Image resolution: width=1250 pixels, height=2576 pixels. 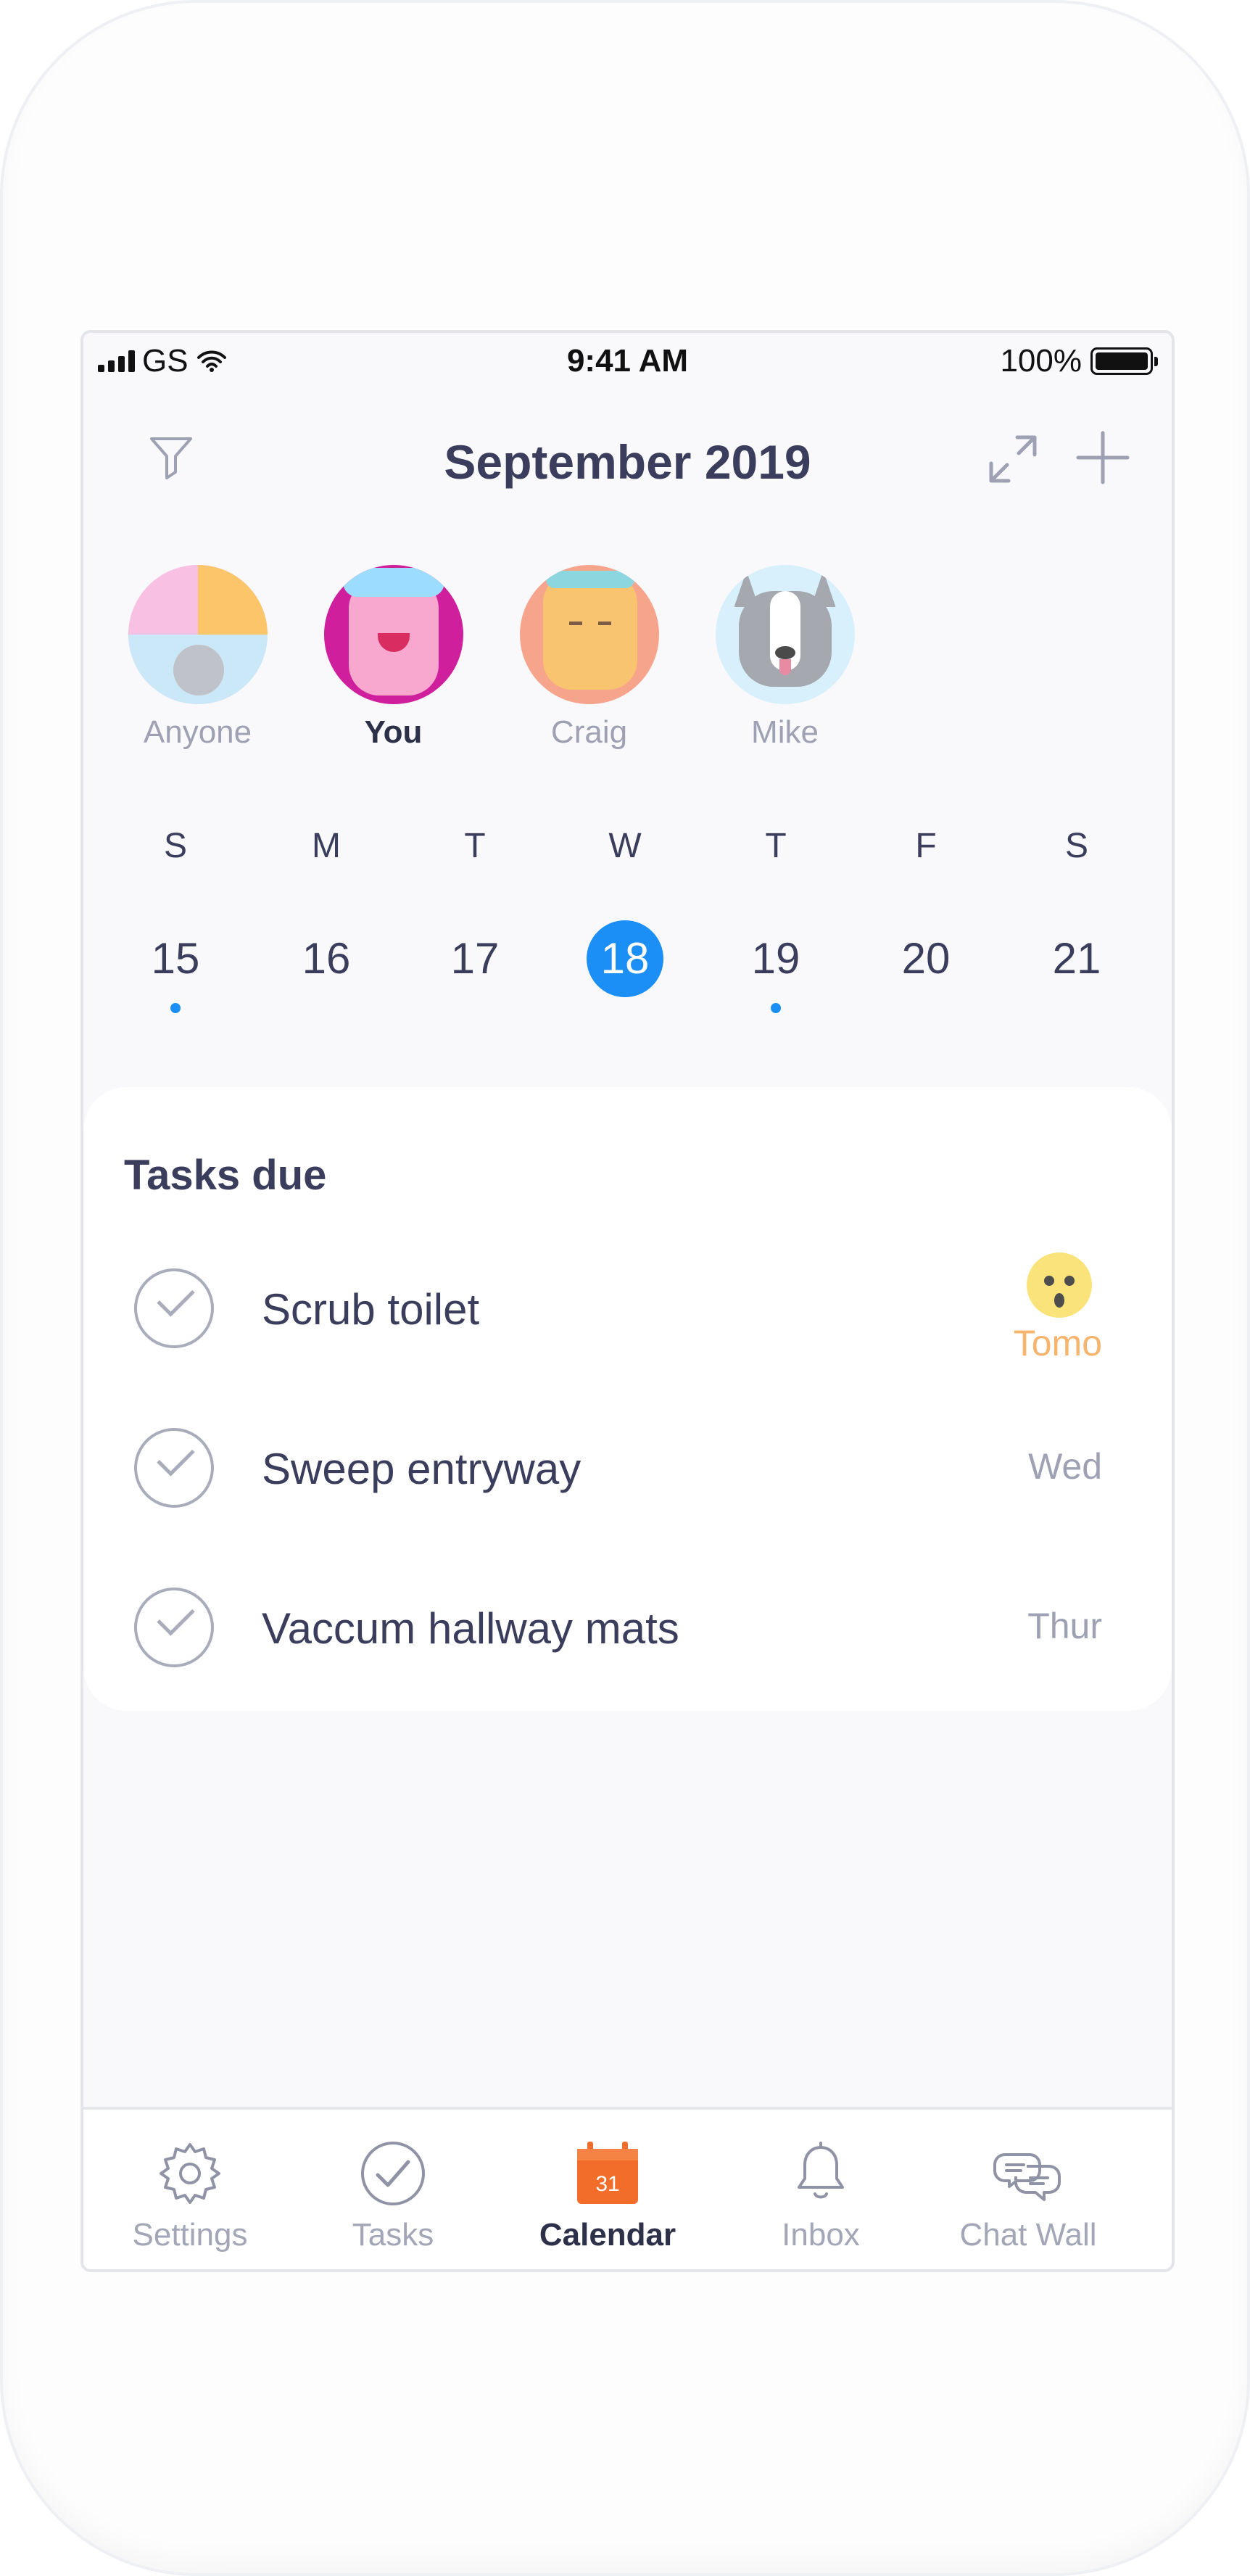 I want to click on date-number: 21, so click(x=1076, y=958).